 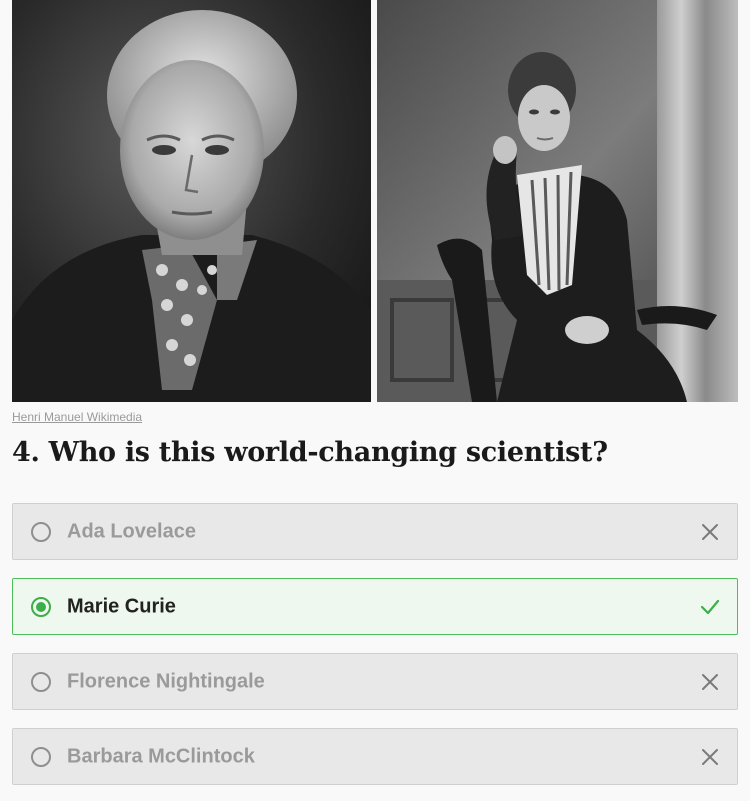 I want to click on answer-label: Florence Nightingale, so click(x=166, y=681).